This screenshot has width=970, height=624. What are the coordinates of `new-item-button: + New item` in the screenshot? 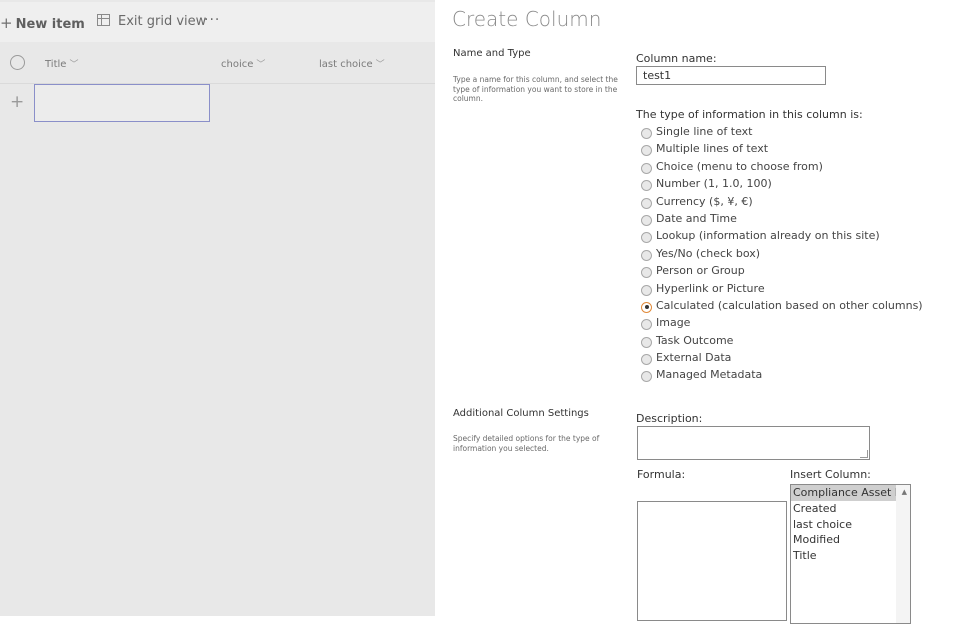 It's located at (42, 23).